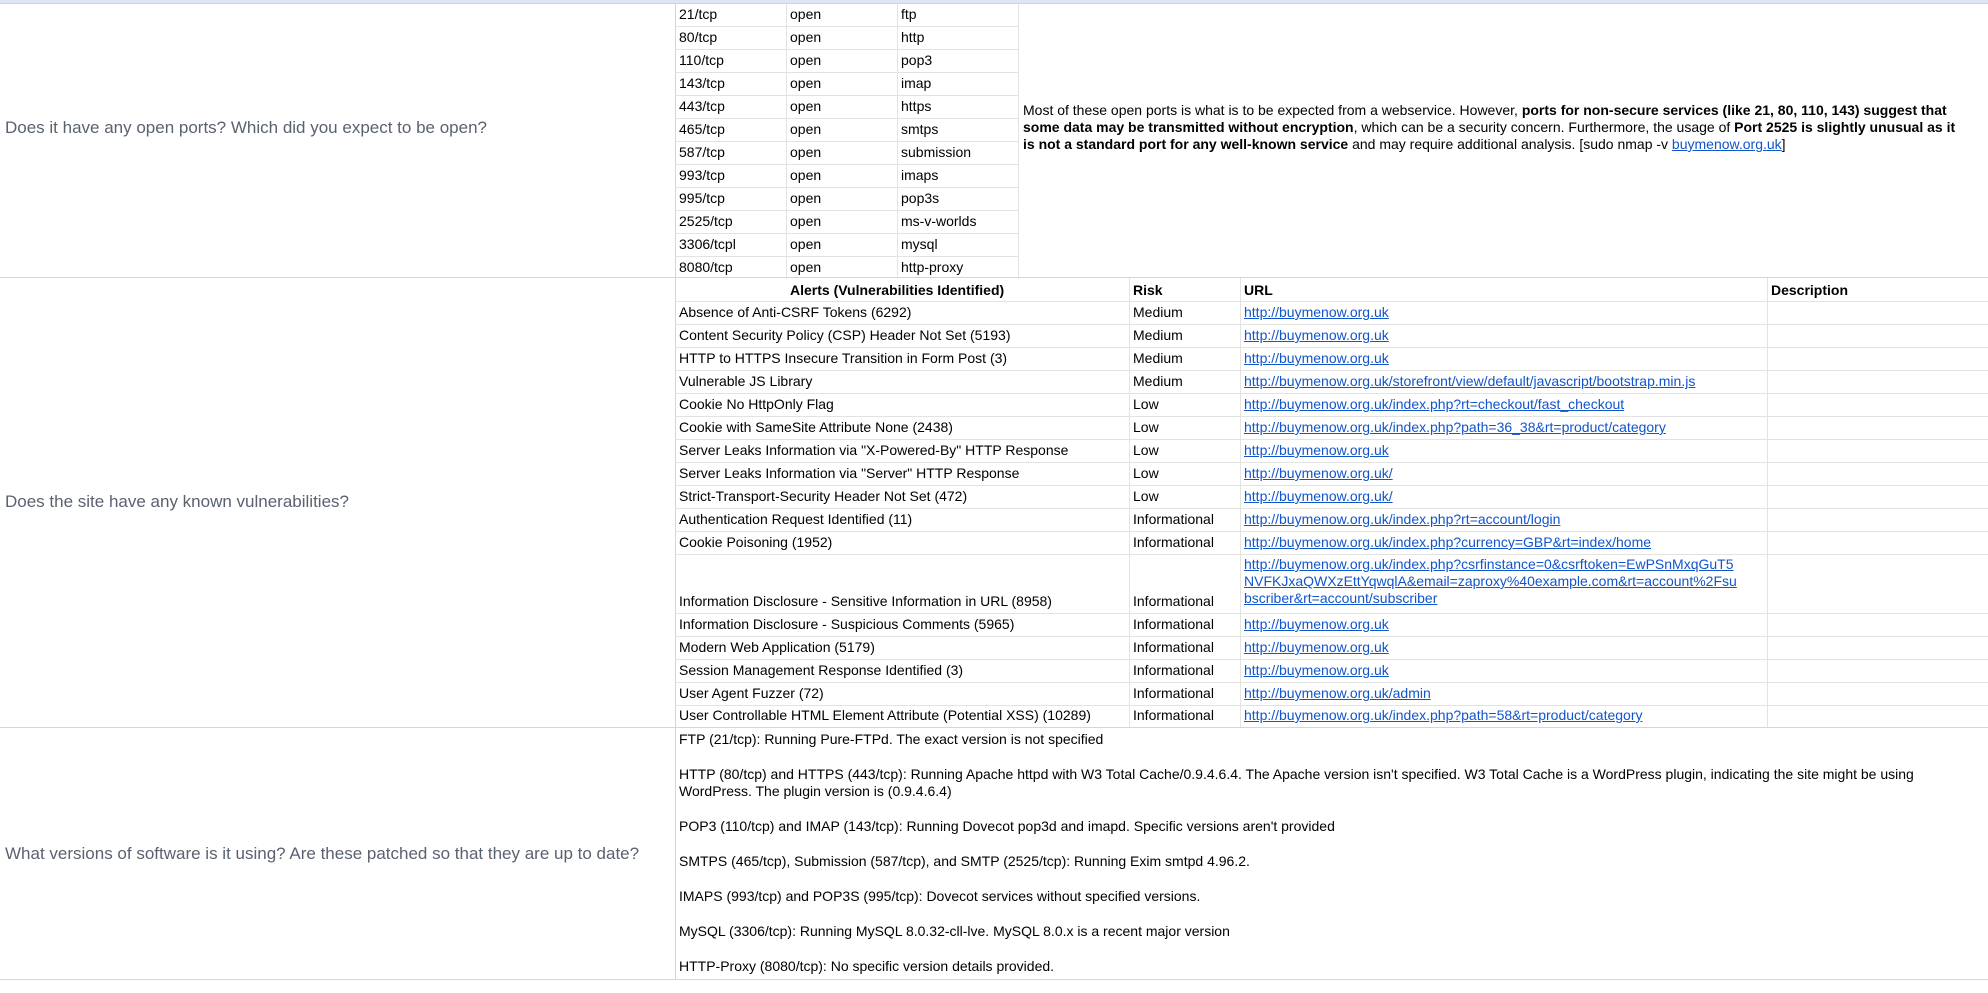 This screenshot has height=993, width=1988. I want to click on port-cell-service: http, so click(912, 37).